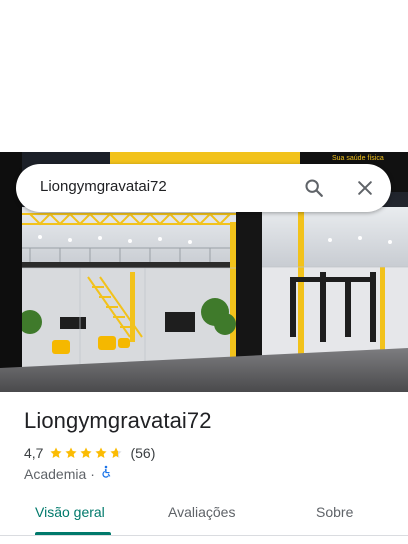 The width and height of the screenshot is (408, 544). I want to click on tab-overview: Visão geral, so click(70, 512).